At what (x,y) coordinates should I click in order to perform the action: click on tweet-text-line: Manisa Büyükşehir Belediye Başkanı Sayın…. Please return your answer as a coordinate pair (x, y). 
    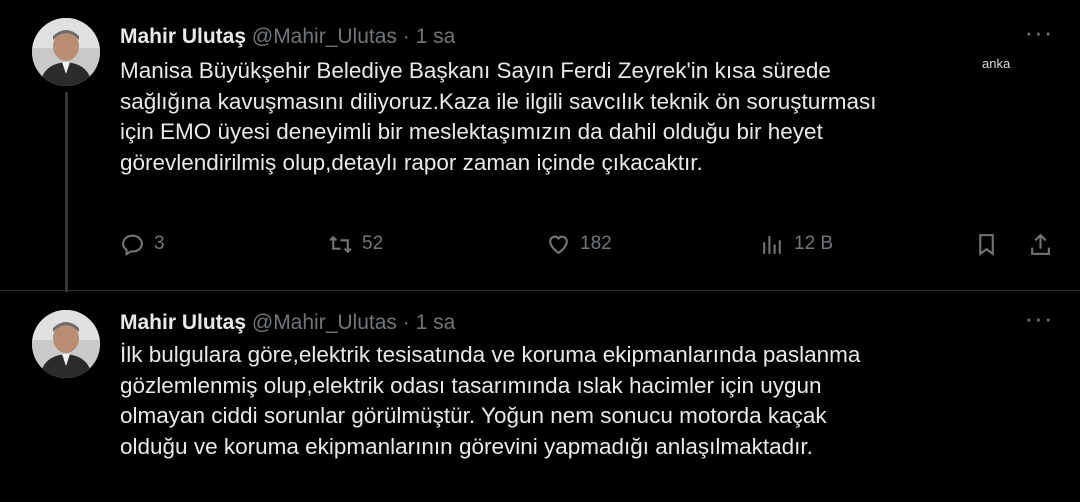
    Looking at the image, I should click on (475, 70).